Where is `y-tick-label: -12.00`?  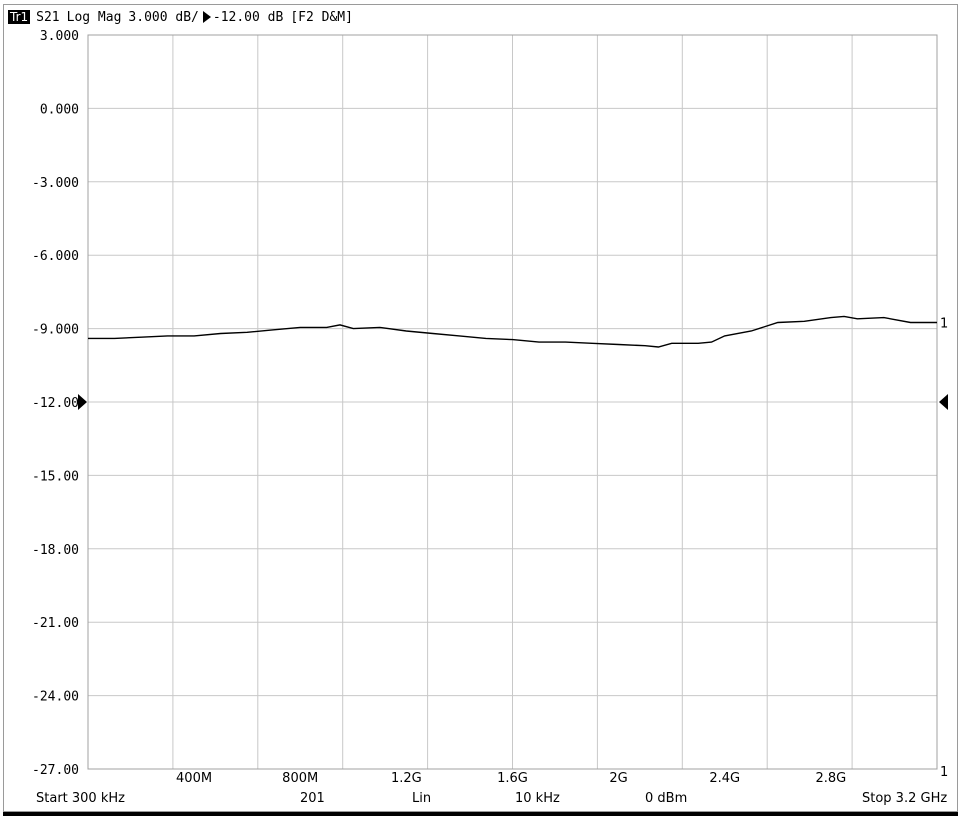 y-tick-label: -12.00 is located at coordinates (55, 403).